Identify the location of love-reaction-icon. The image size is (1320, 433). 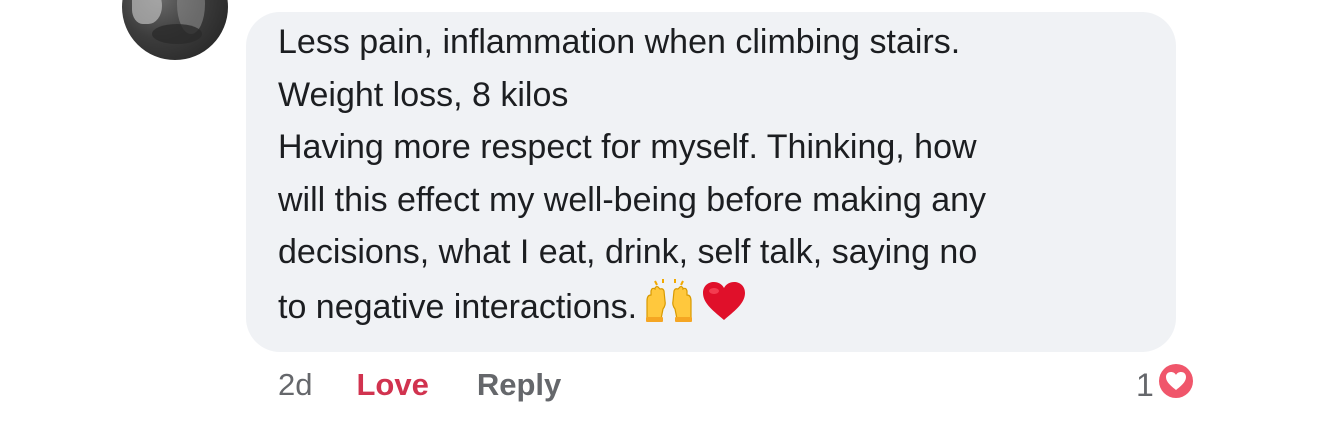
(1176, 385).